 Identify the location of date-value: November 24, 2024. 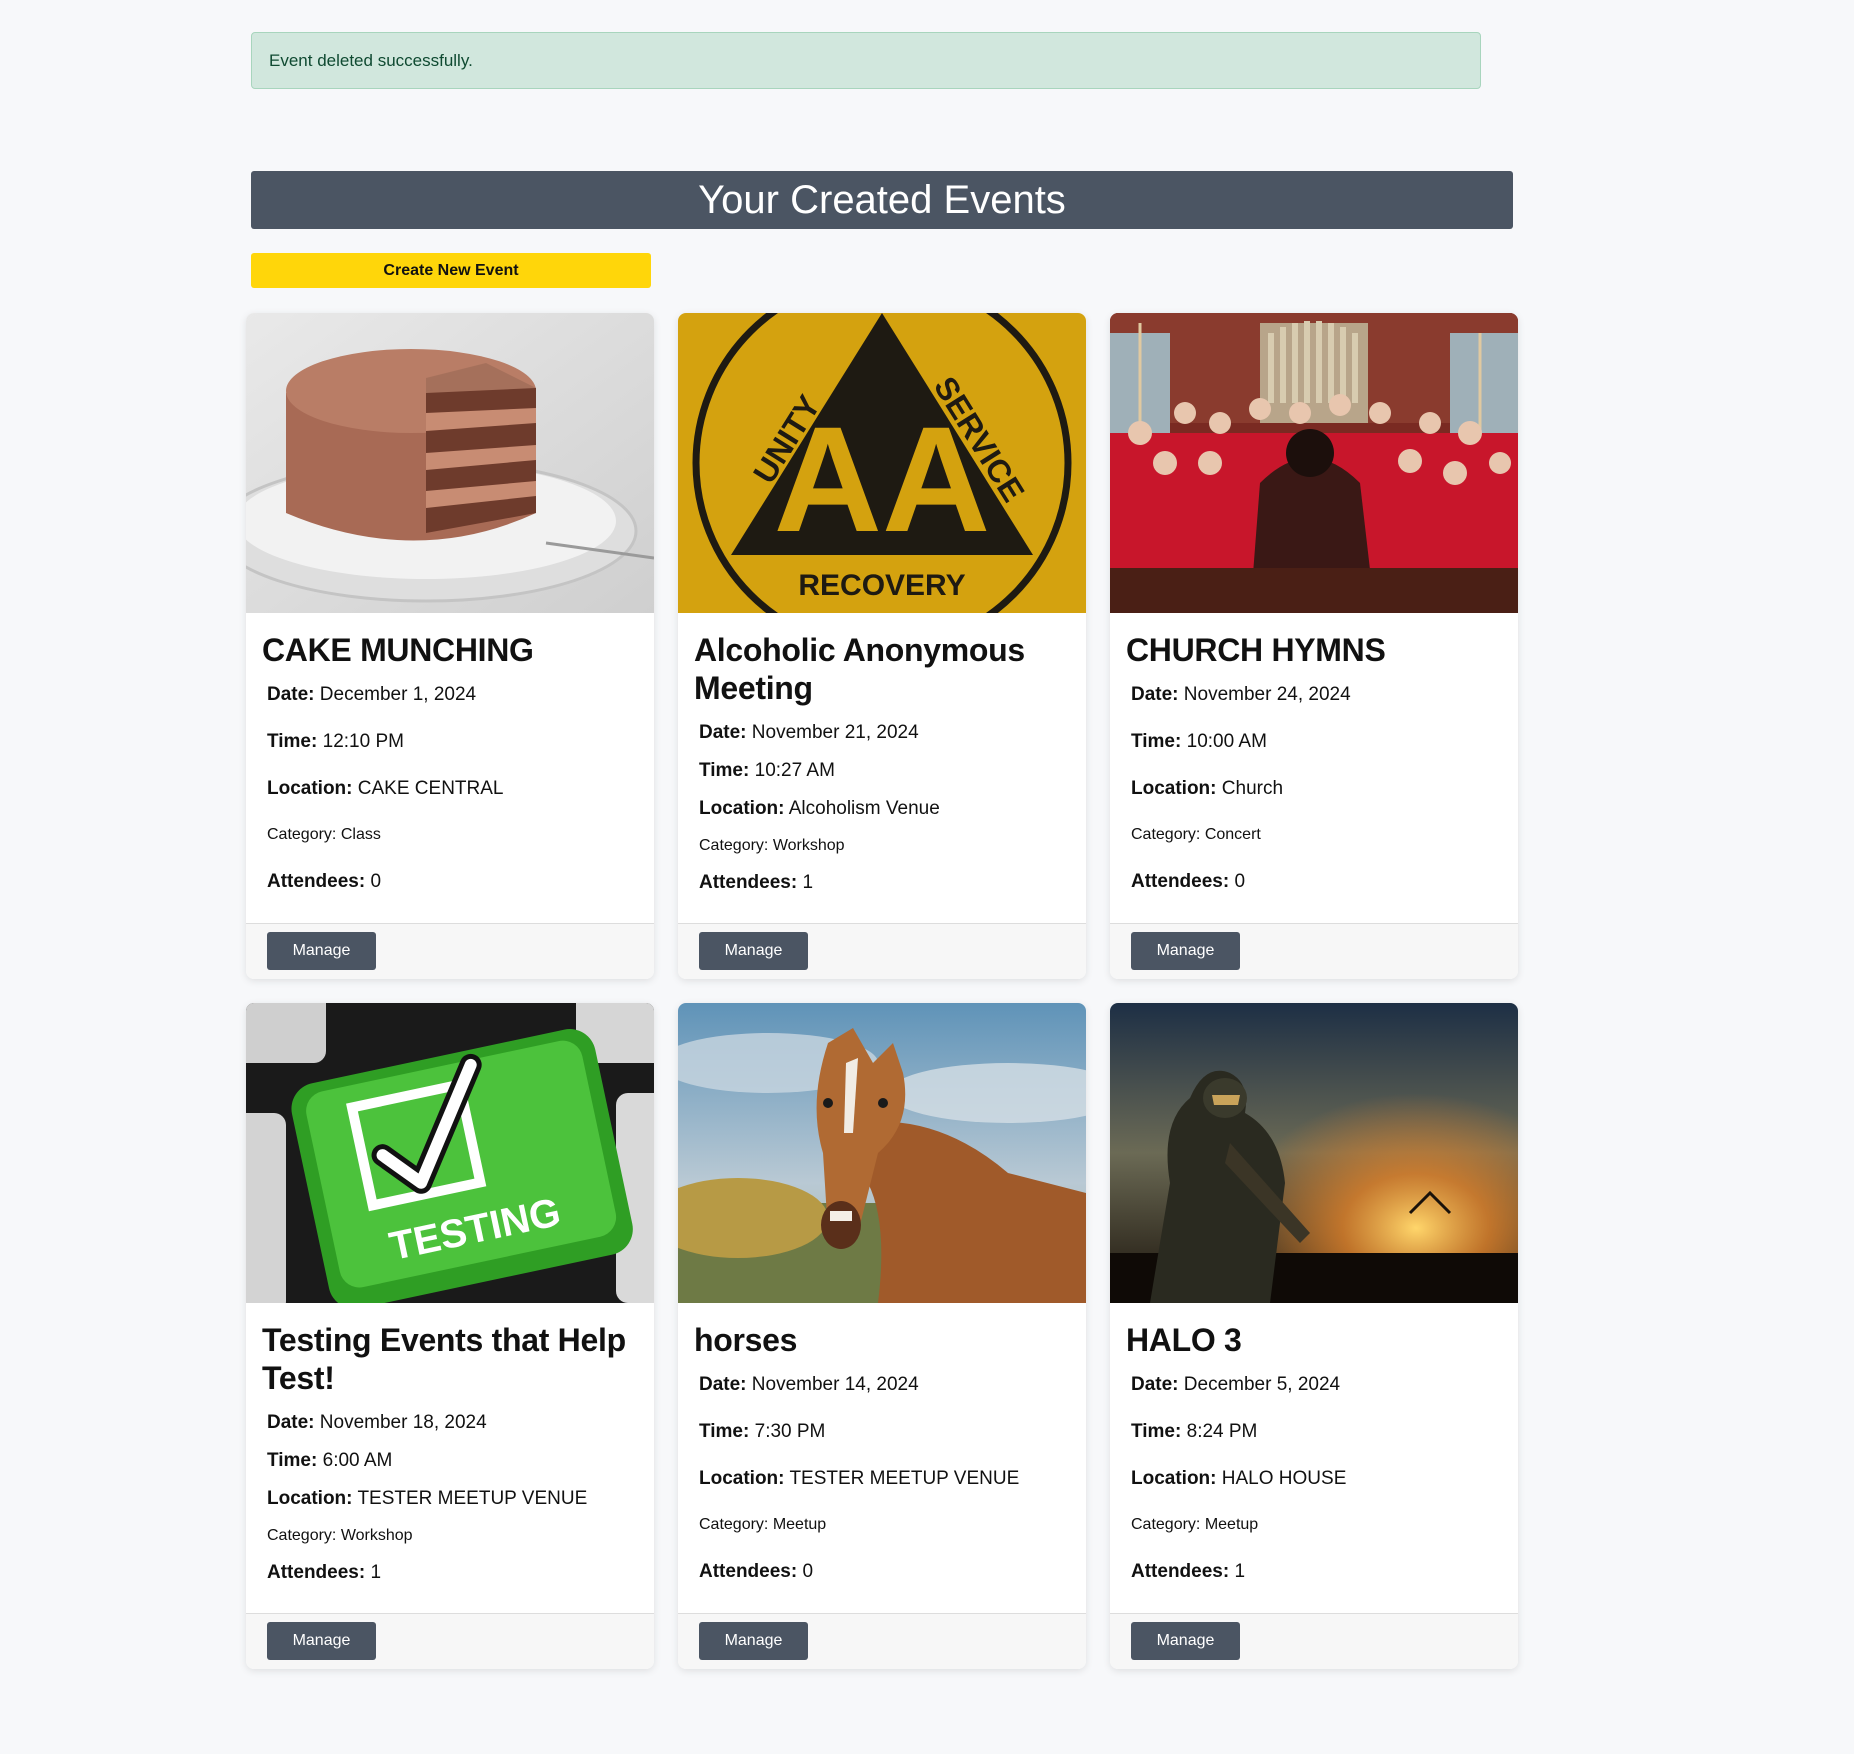
(1267, 694).